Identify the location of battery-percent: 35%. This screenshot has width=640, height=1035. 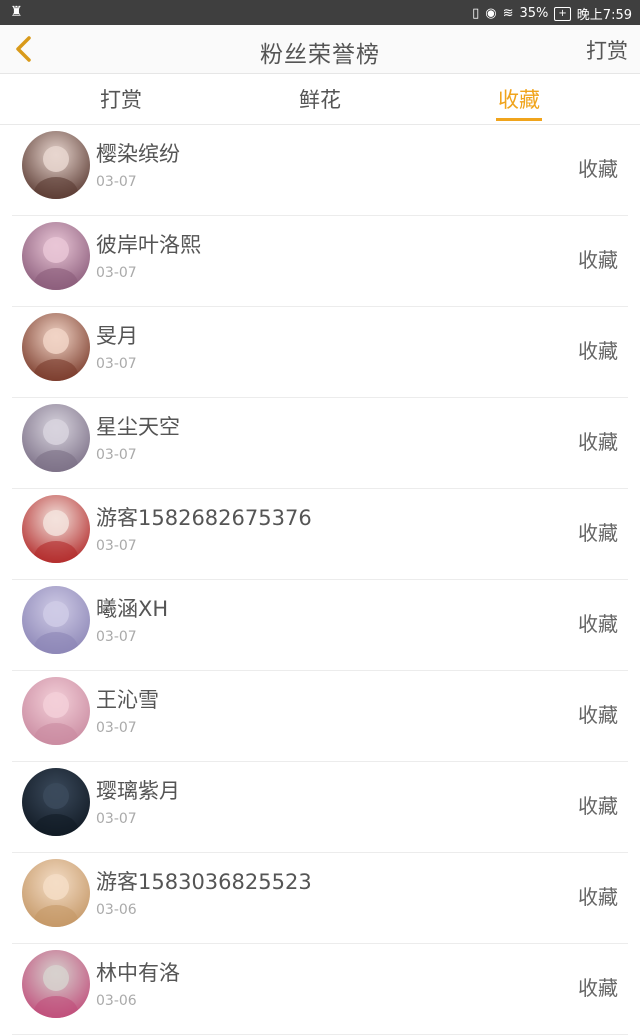
(534, 13).